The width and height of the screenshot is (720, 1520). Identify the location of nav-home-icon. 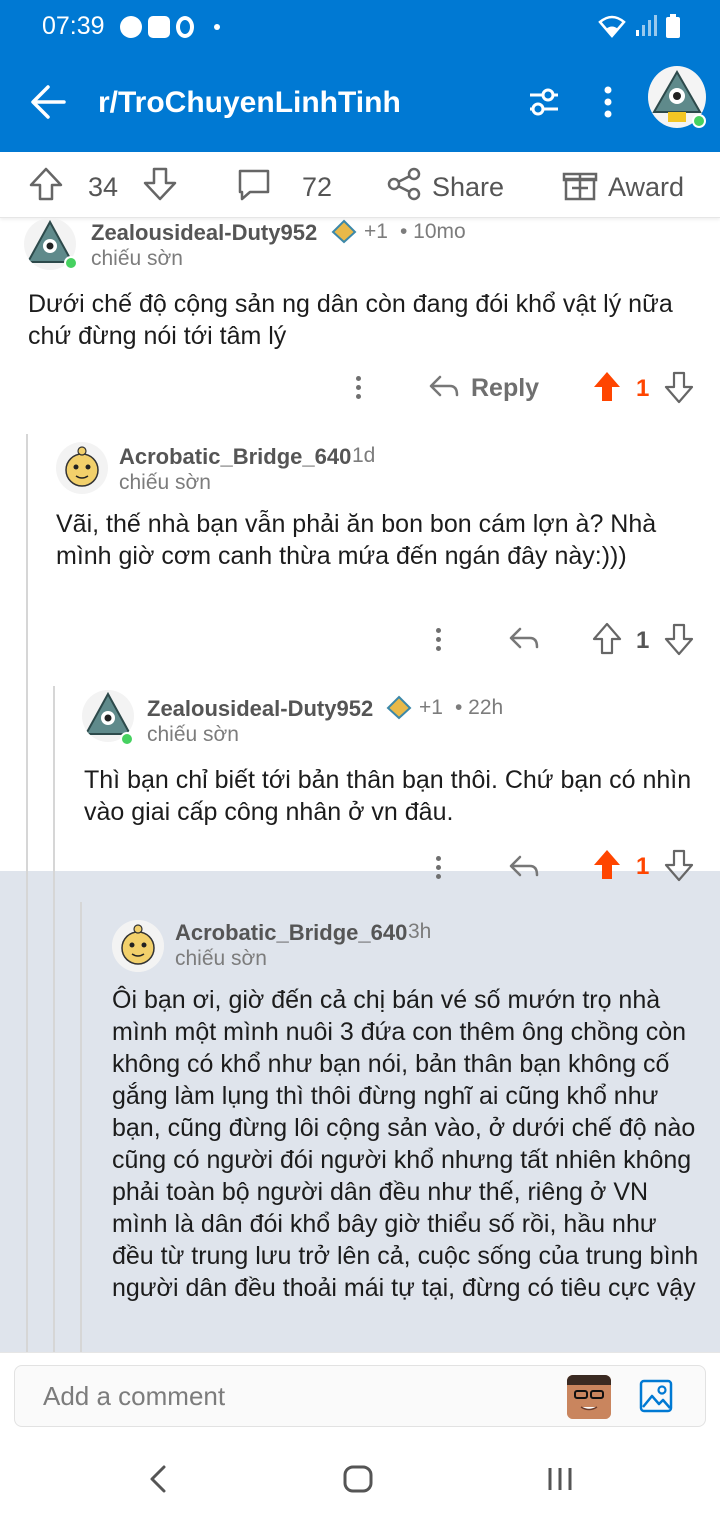
(358, 1481).